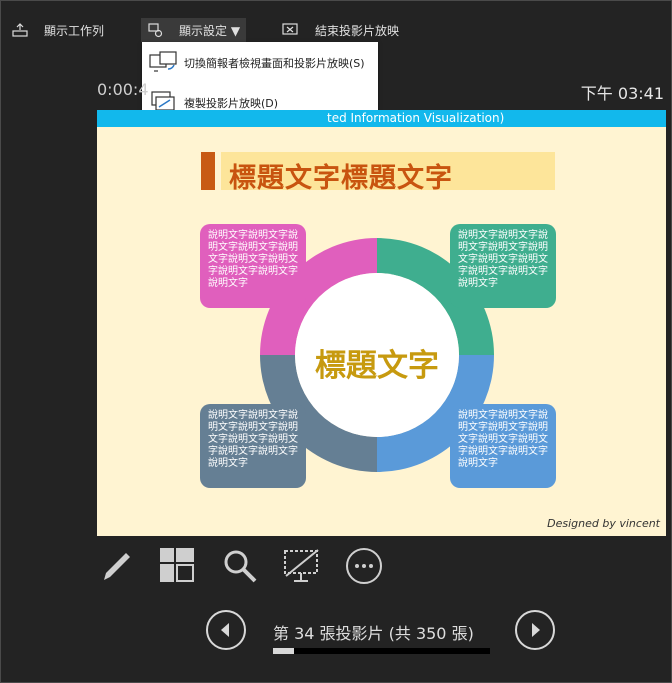  I want to click on slide-header-text: ted Information Visualization), so click(416, 118).